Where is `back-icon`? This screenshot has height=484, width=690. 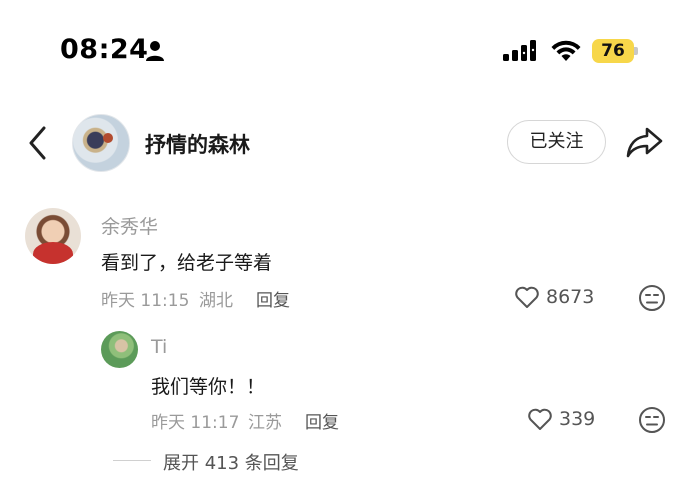 back-icon is located at coordinates (38, 143).